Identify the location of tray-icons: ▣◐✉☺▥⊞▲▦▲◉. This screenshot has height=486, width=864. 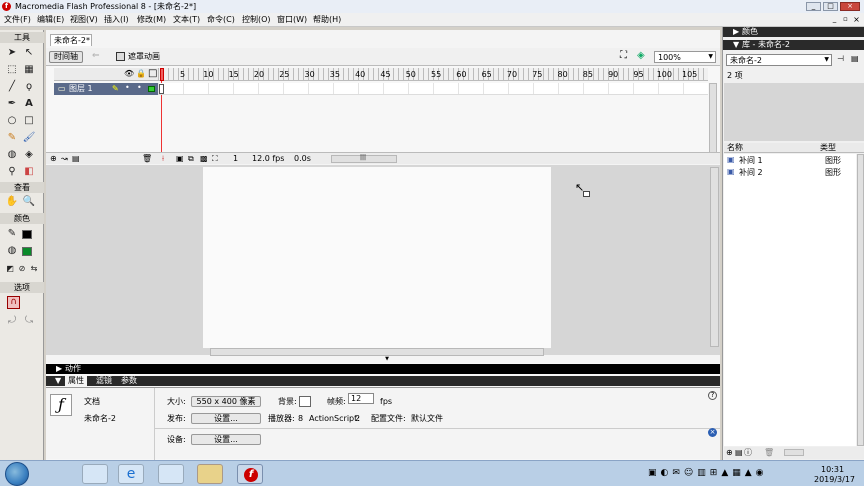
(708, 473).